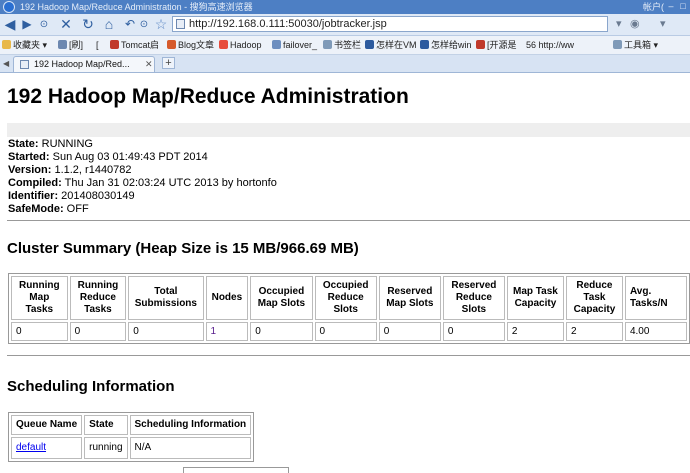 This screenshot has width=690, height=473. I want to click on minimize-icon: –, so click(671, 6).